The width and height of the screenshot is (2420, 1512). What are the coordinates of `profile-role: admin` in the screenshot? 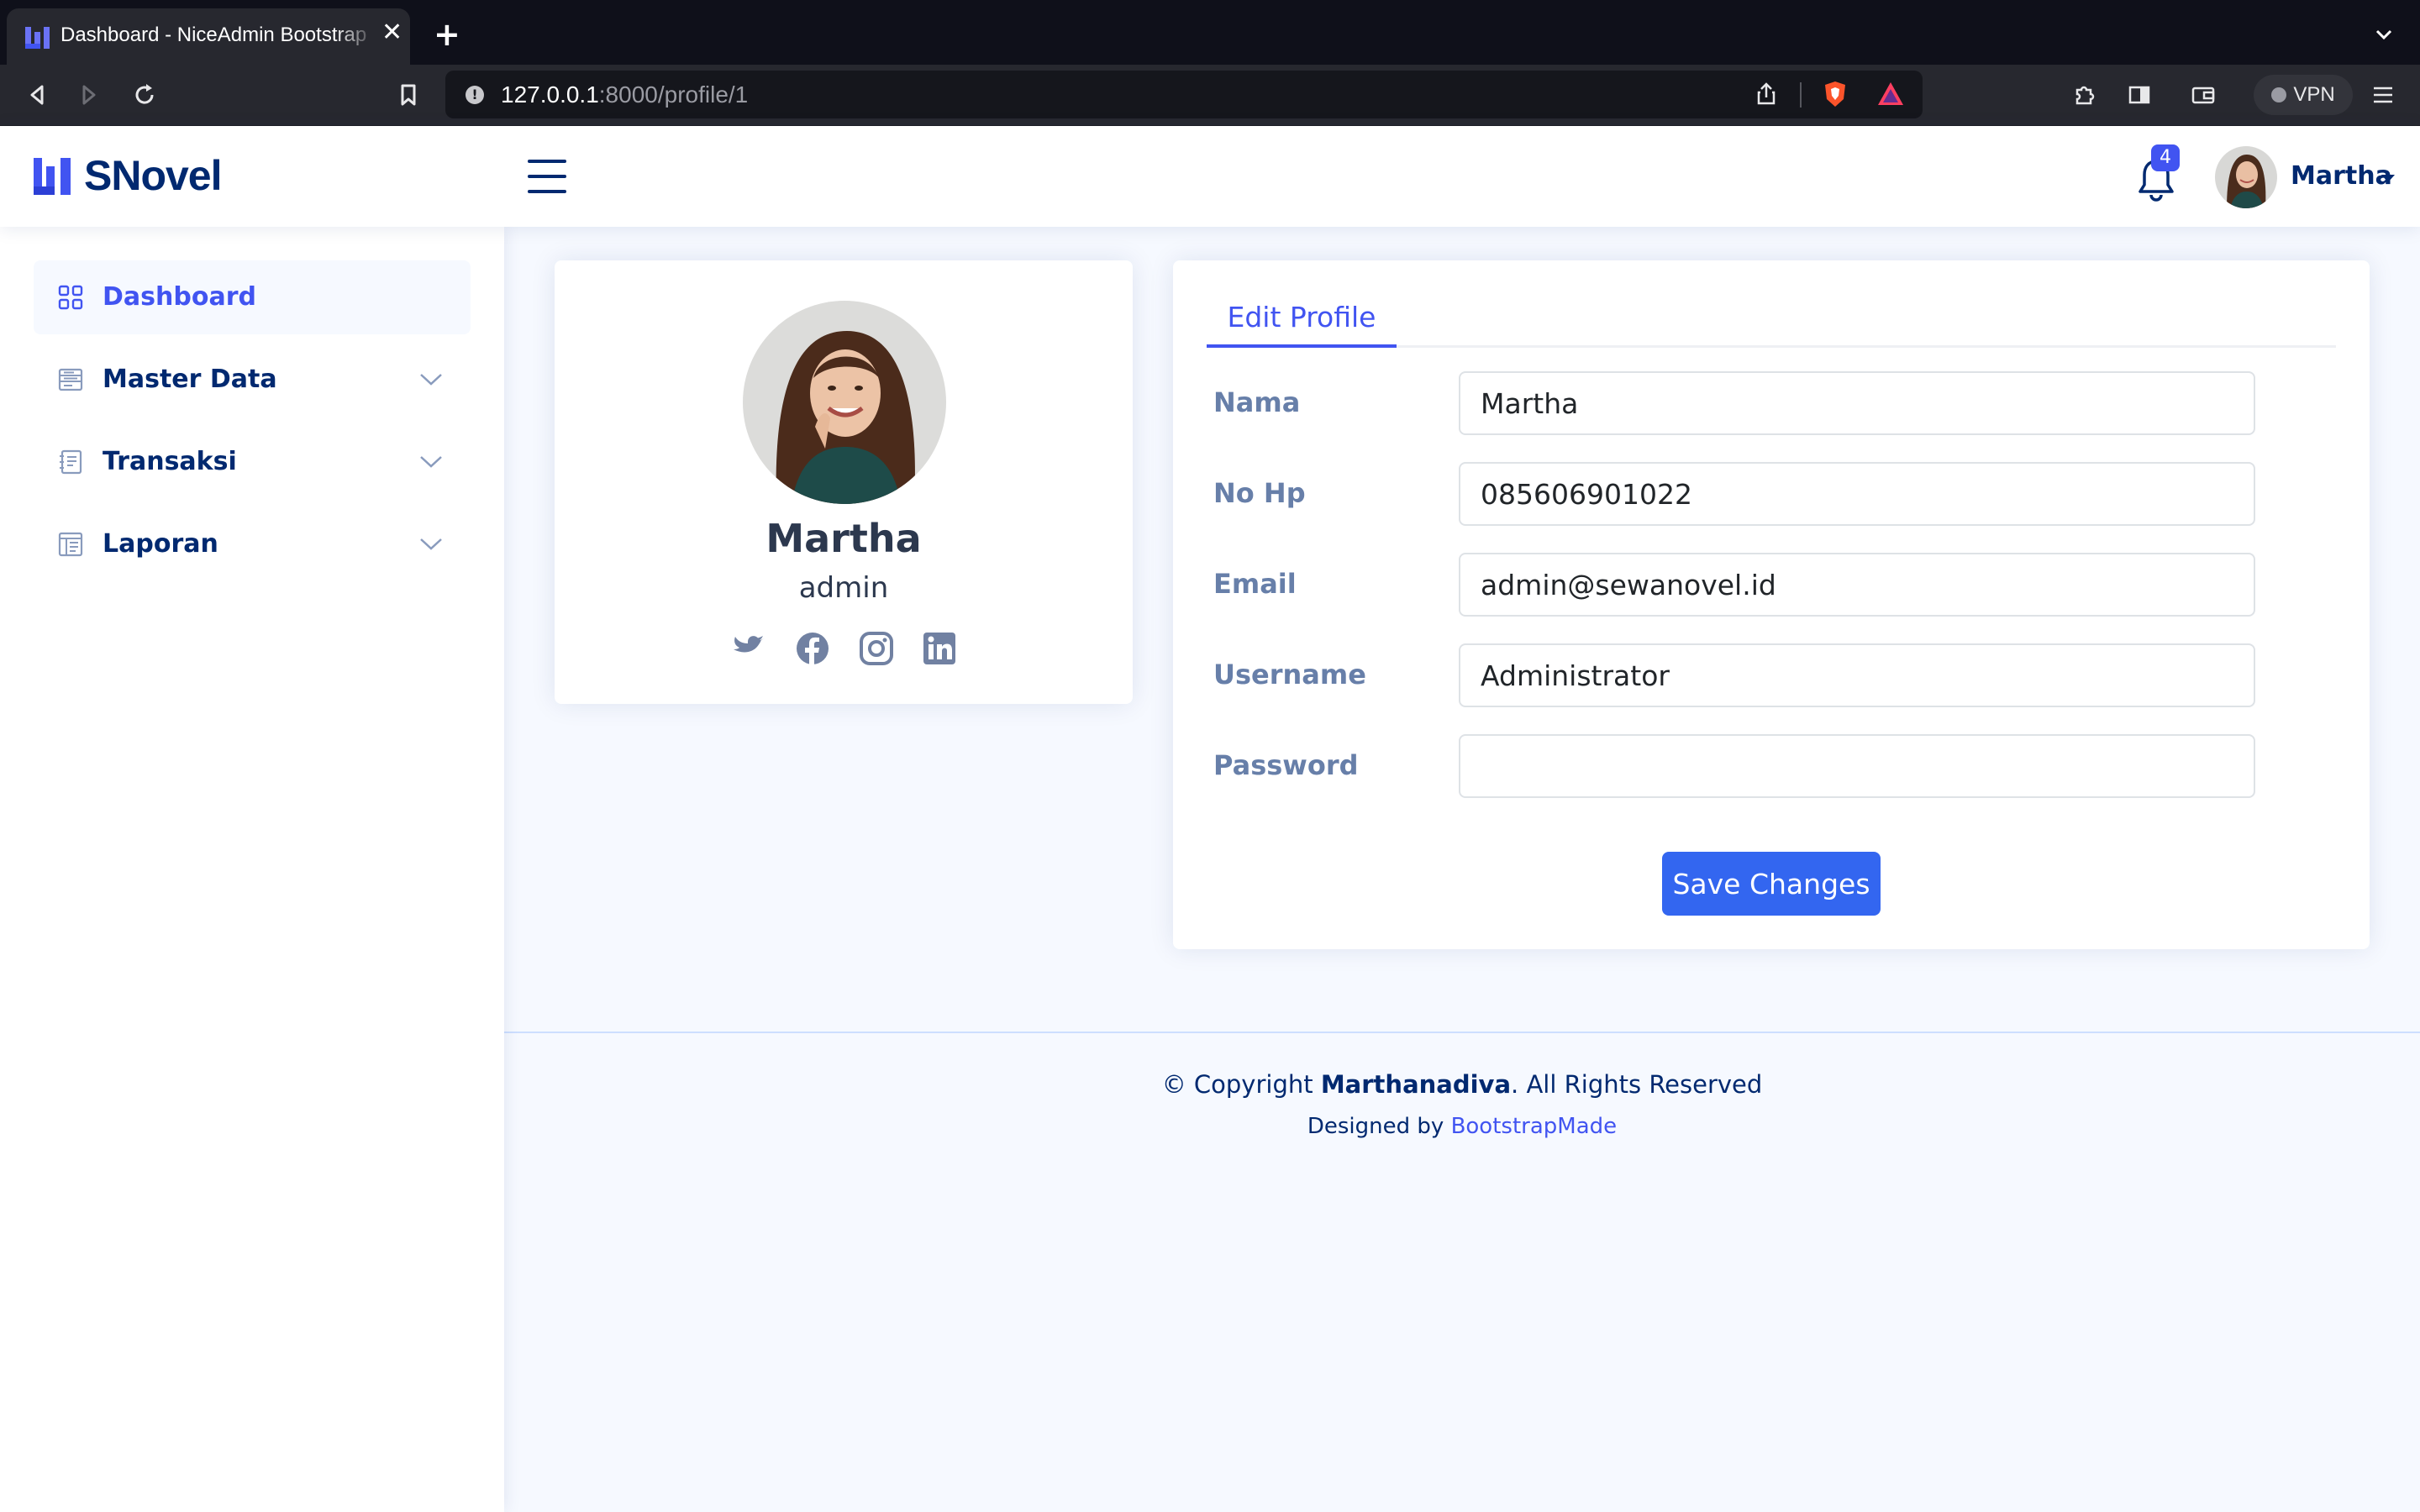 It's located at (843, 588).